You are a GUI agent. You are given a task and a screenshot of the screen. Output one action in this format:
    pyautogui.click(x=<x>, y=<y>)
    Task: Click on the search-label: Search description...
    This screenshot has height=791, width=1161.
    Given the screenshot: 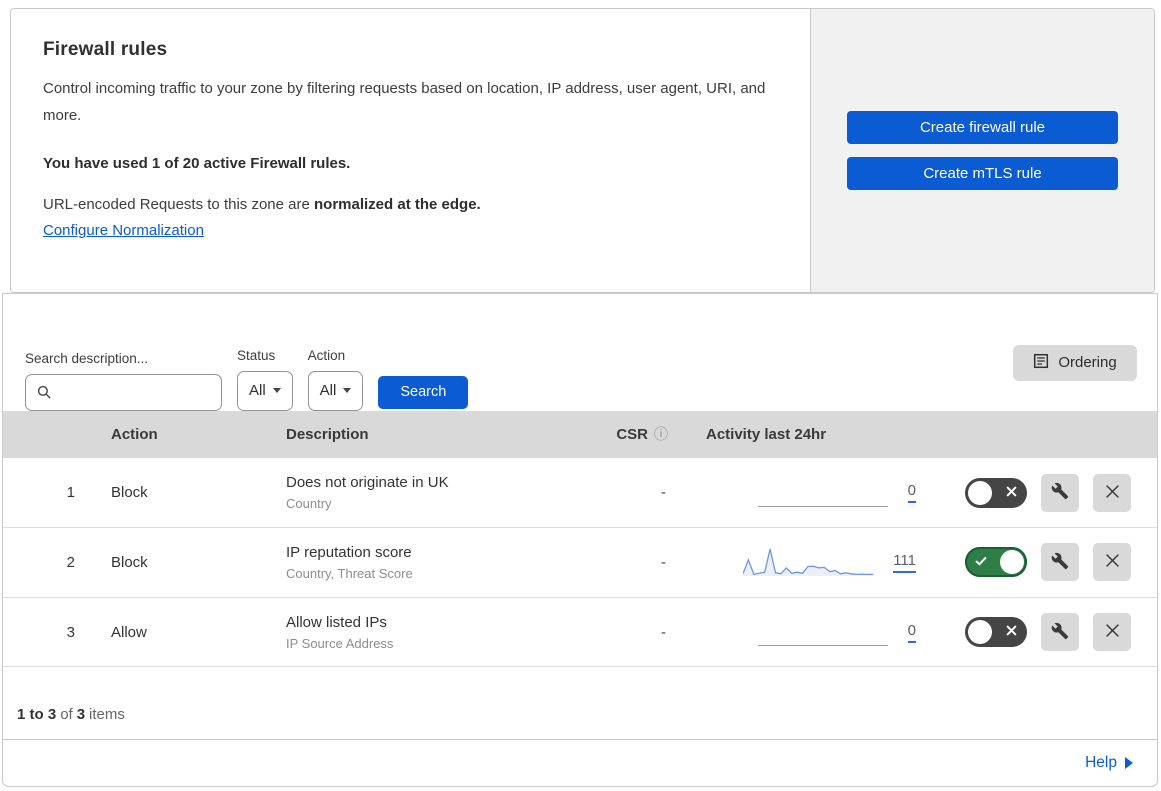 What is the action you would take?
    pyautogui.click(x=87, y=358)
    